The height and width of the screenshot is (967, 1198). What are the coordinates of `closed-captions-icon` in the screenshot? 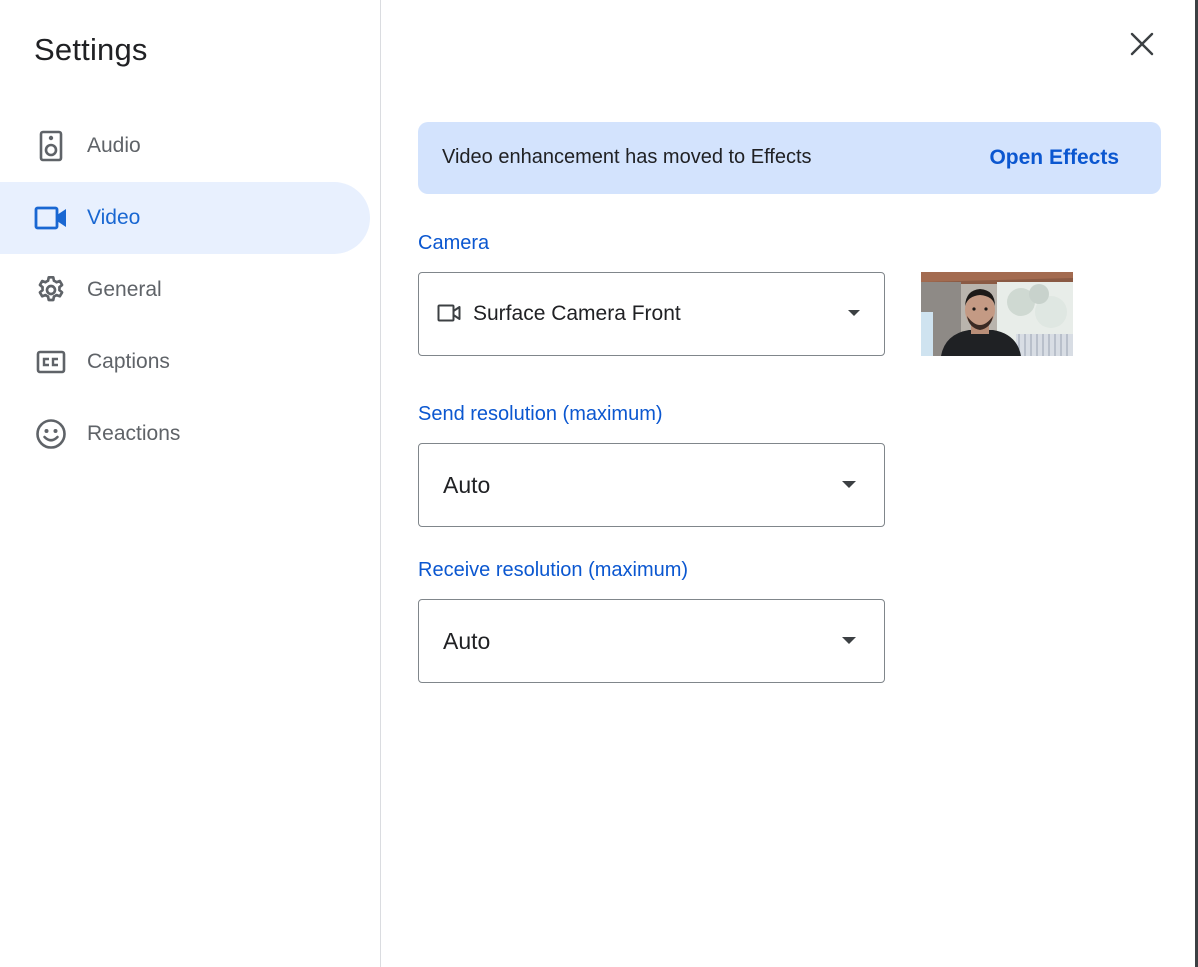 It's located at (51, 362).